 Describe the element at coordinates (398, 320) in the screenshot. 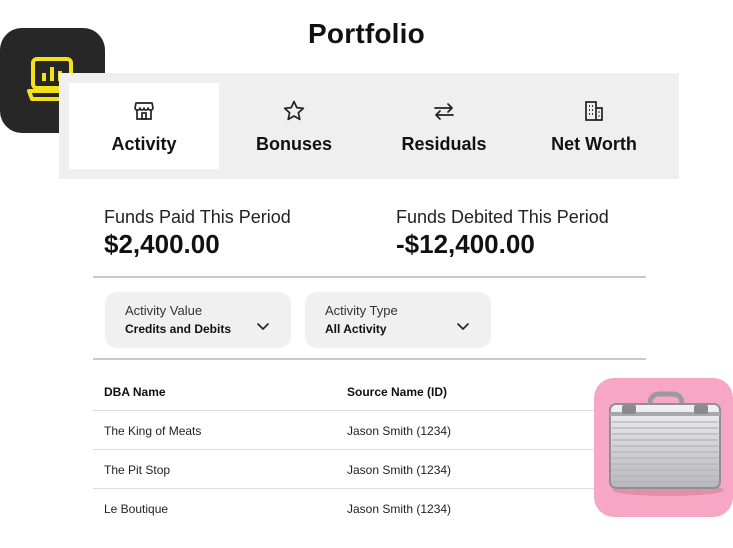

I see `activity-type-select: Activity Type All Activity` at that location.